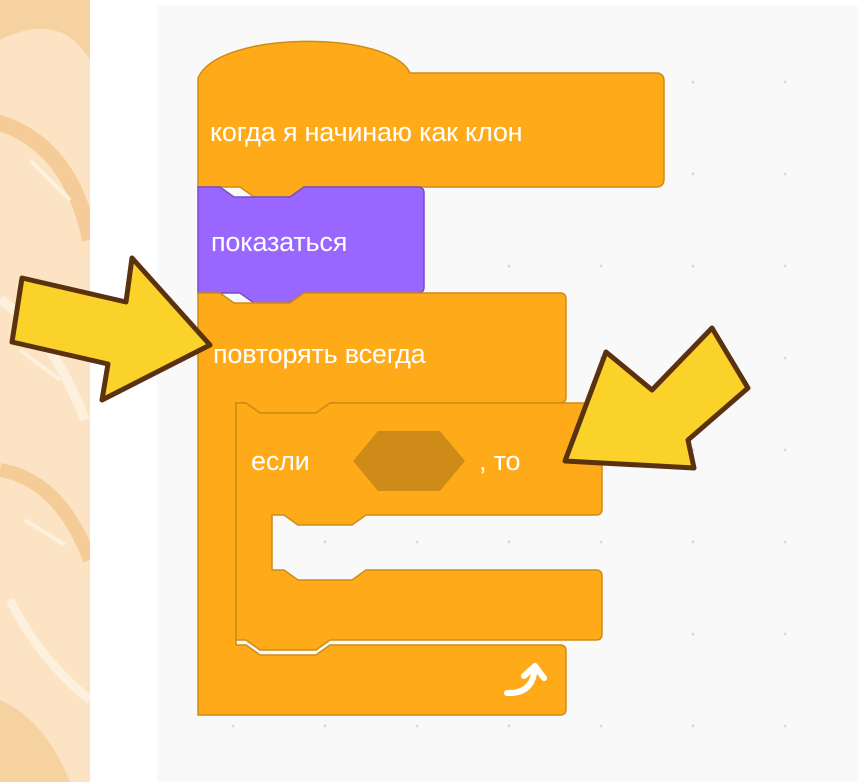 This screenshot has height=782, width=858. What do you see at coordinates (279, 242) in the screenshot?
I see `show-block-label: показаться` at bounding box center [279, 242].